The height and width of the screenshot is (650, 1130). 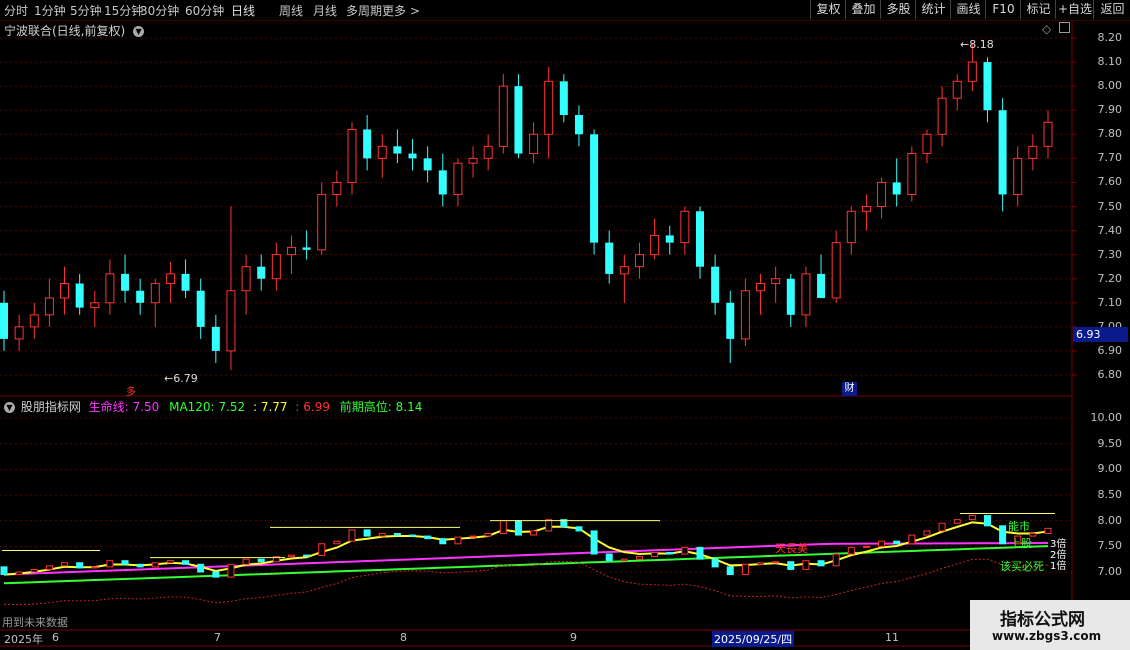 What do you see at coordinates (1110, 302) in the screenshot?
I see `price-tick: 7.10` at bounding box center [1110, 302].